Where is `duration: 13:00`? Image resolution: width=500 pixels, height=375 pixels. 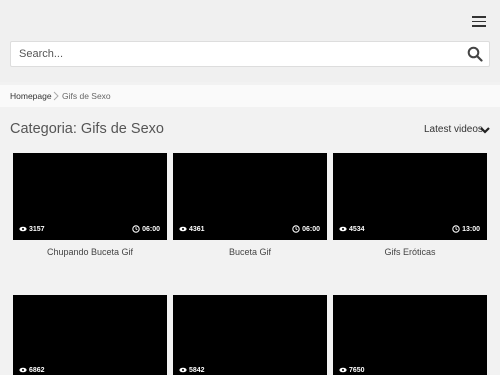 duration: 13:00 is located at coordinates (466, 229).